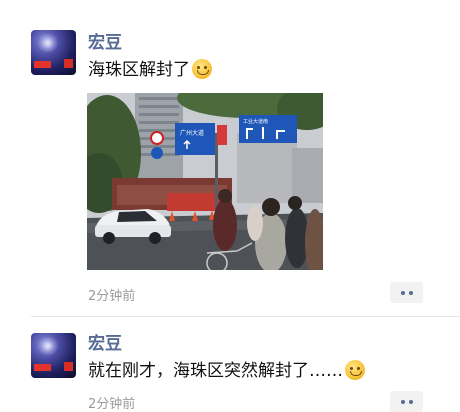 This screenshot has height=412, width=460. Describe the element at coordinates (192, 133) in the screenshot. I see `road-sign-text: 广州大道` at that location.